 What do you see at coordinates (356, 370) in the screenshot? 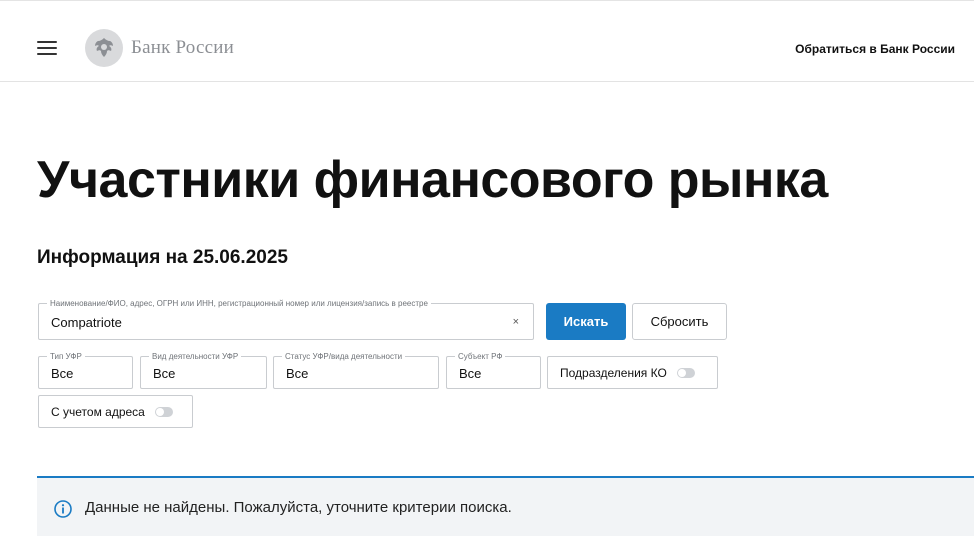
I see `filter-status: Статус УФР/вида деятельности Все` at bounding box center [356, 370].